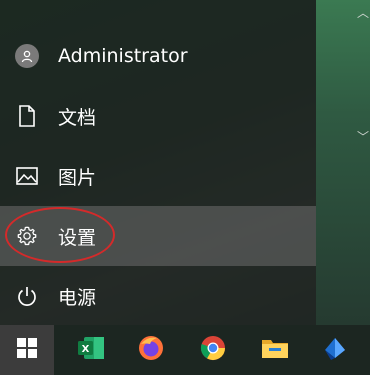 Image resolution: width=370 pixels, height=375 pixels. I want to click on chrome-taskbar-button, so click(213, 350).